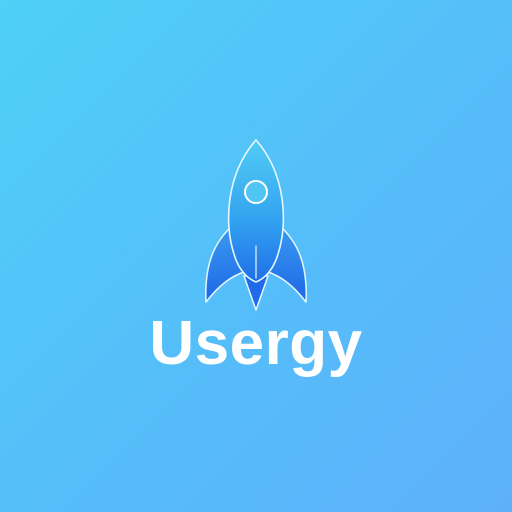  I want to click on rocket-window, so click(256, 192).